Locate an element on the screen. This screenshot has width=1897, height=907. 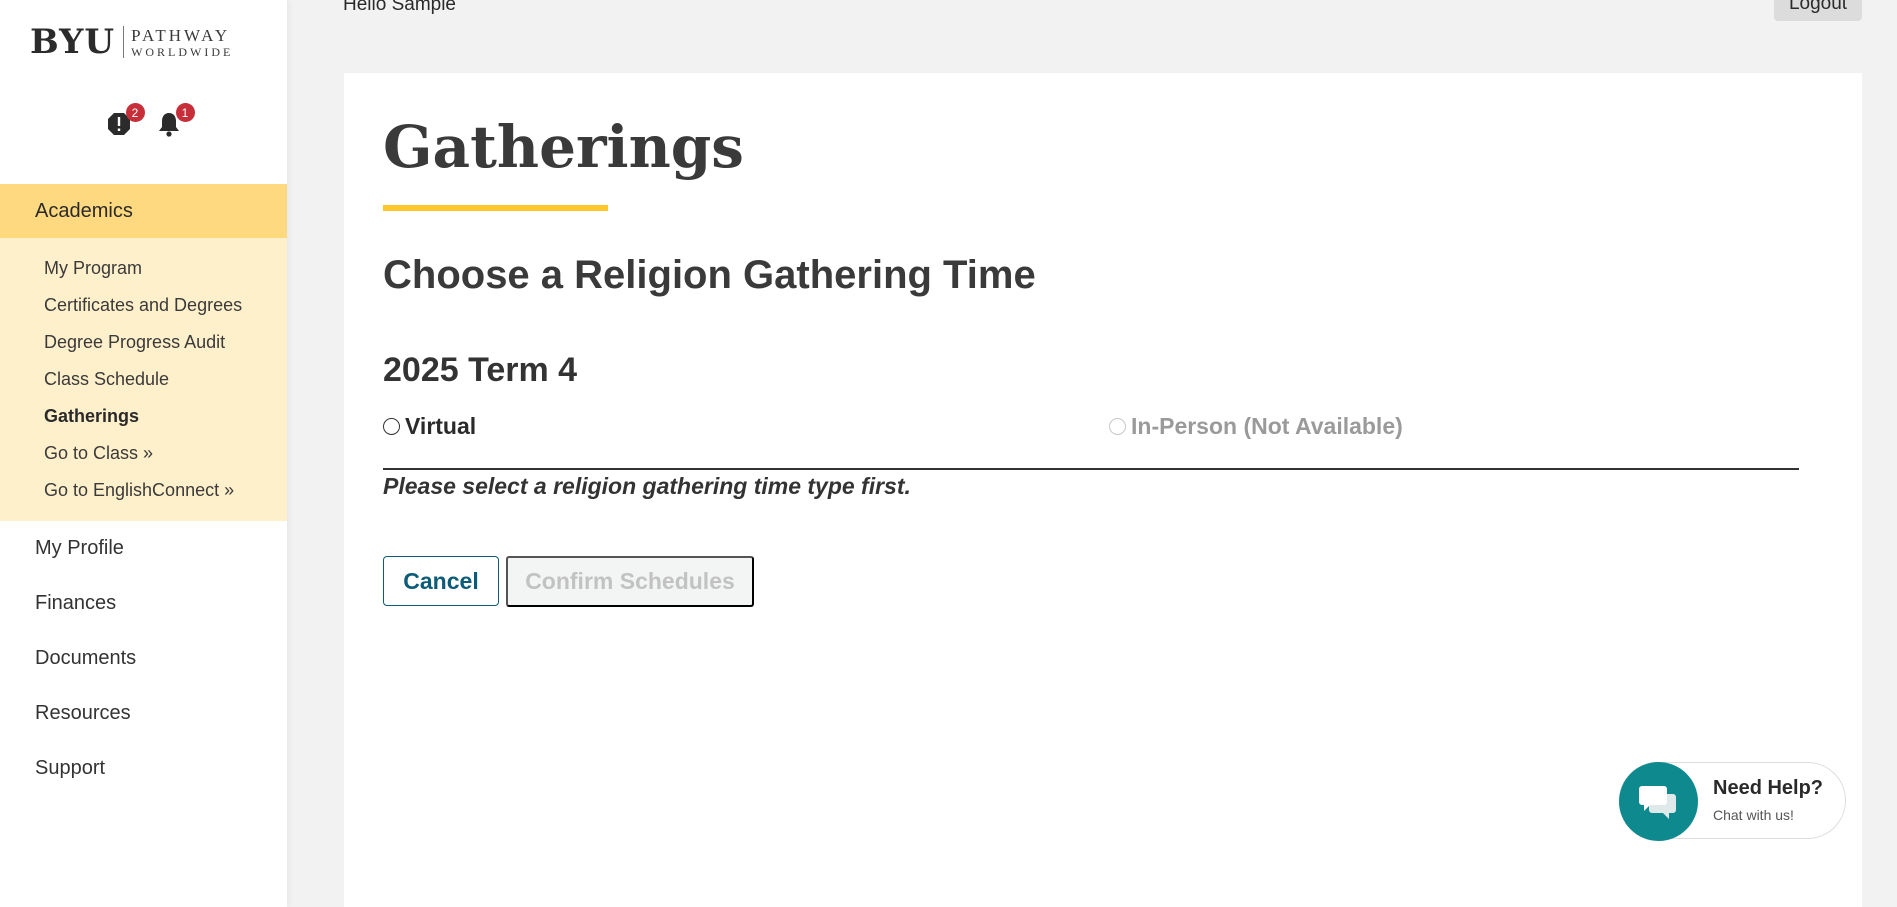
divider is located at coordinates (1091, 469).